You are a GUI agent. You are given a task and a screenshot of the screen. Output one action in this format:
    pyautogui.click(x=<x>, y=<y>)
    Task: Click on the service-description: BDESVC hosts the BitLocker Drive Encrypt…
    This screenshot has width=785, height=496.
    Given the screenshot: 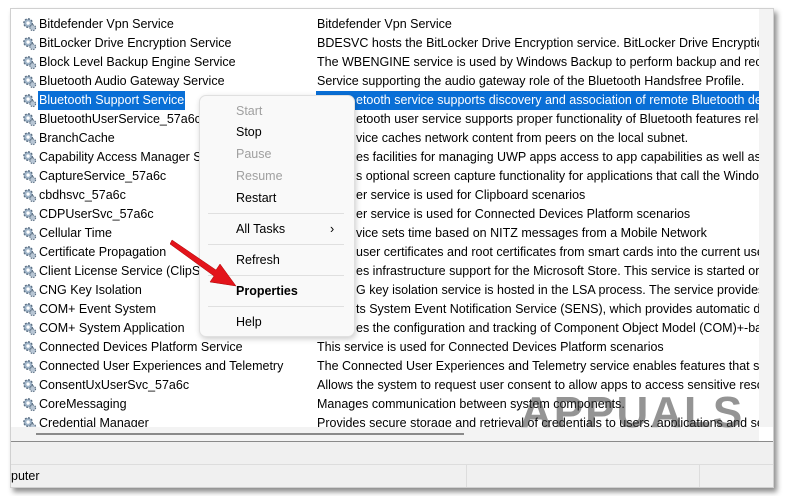 What is the action you would take?
    pyautogui.click(x=538, y=43)
    